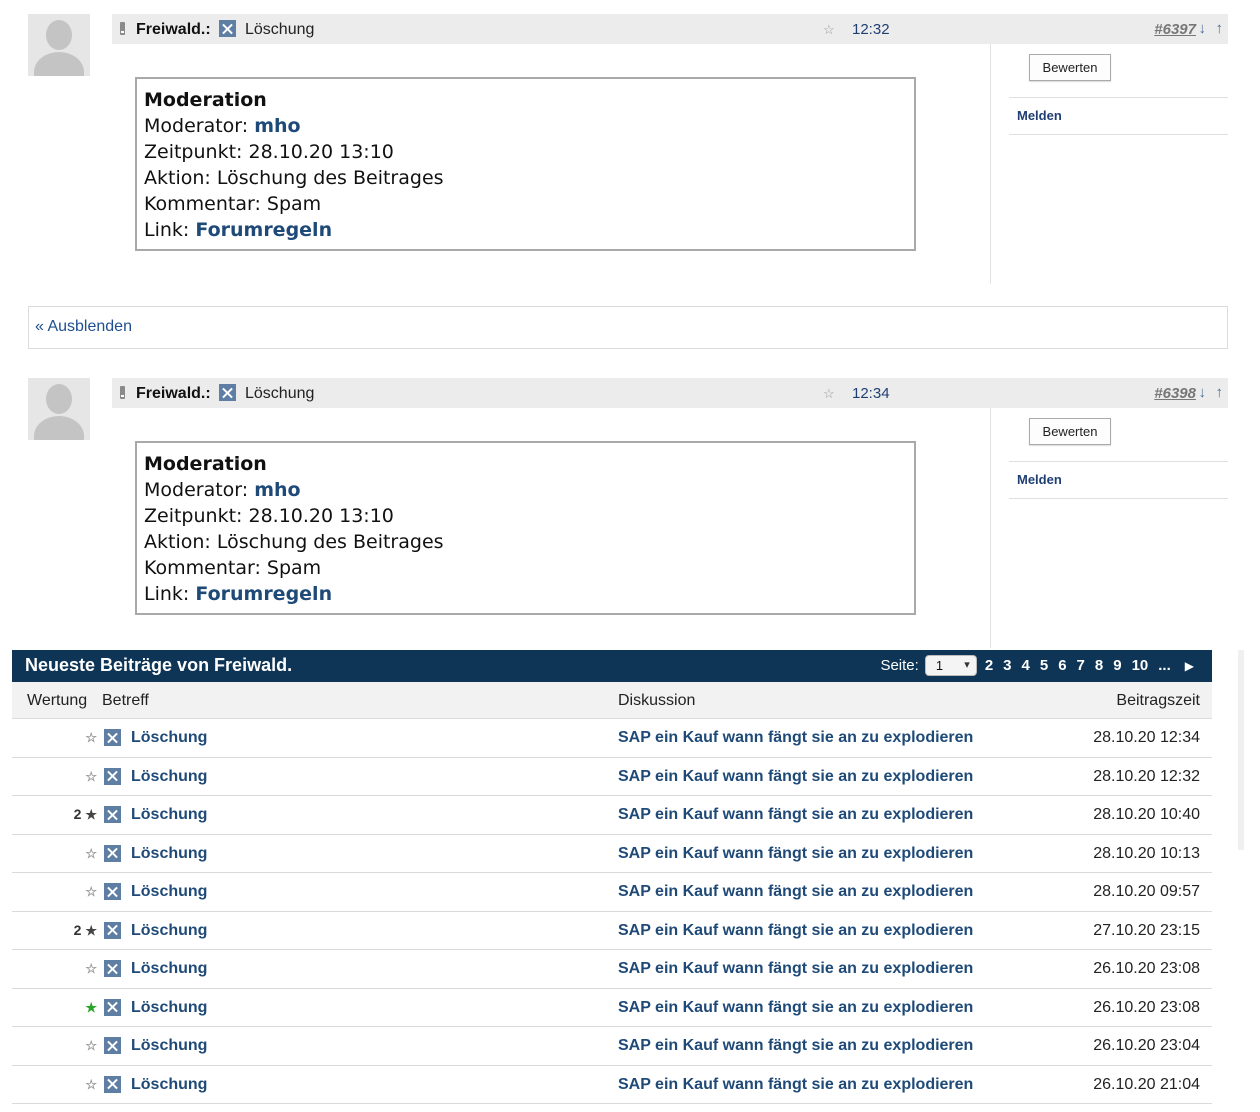 This screenshot has height=1112, width=1260. What do you see at coordinates (1146, 737) in the screenshot?
I see `post-date: 28.10.20 12:34` at bounding box center [1146, 737].